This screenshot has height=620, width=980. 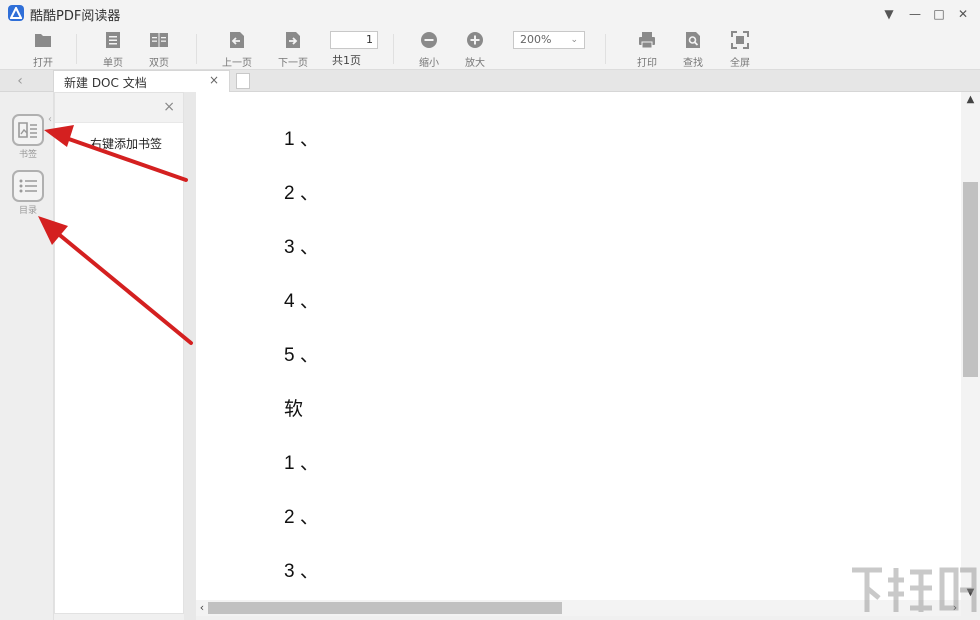 I want to click on window-title: 酷酷PDF阅读器, so click(x=75, y=16).